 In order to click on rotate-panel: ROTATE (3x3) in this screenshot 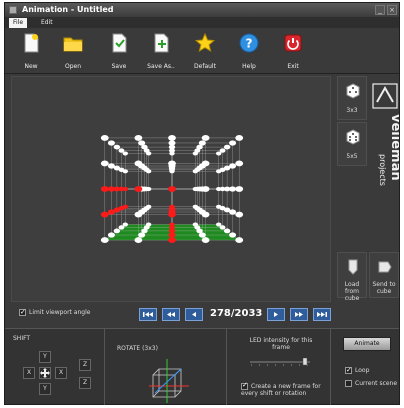, I will do `click(166, 367)`.